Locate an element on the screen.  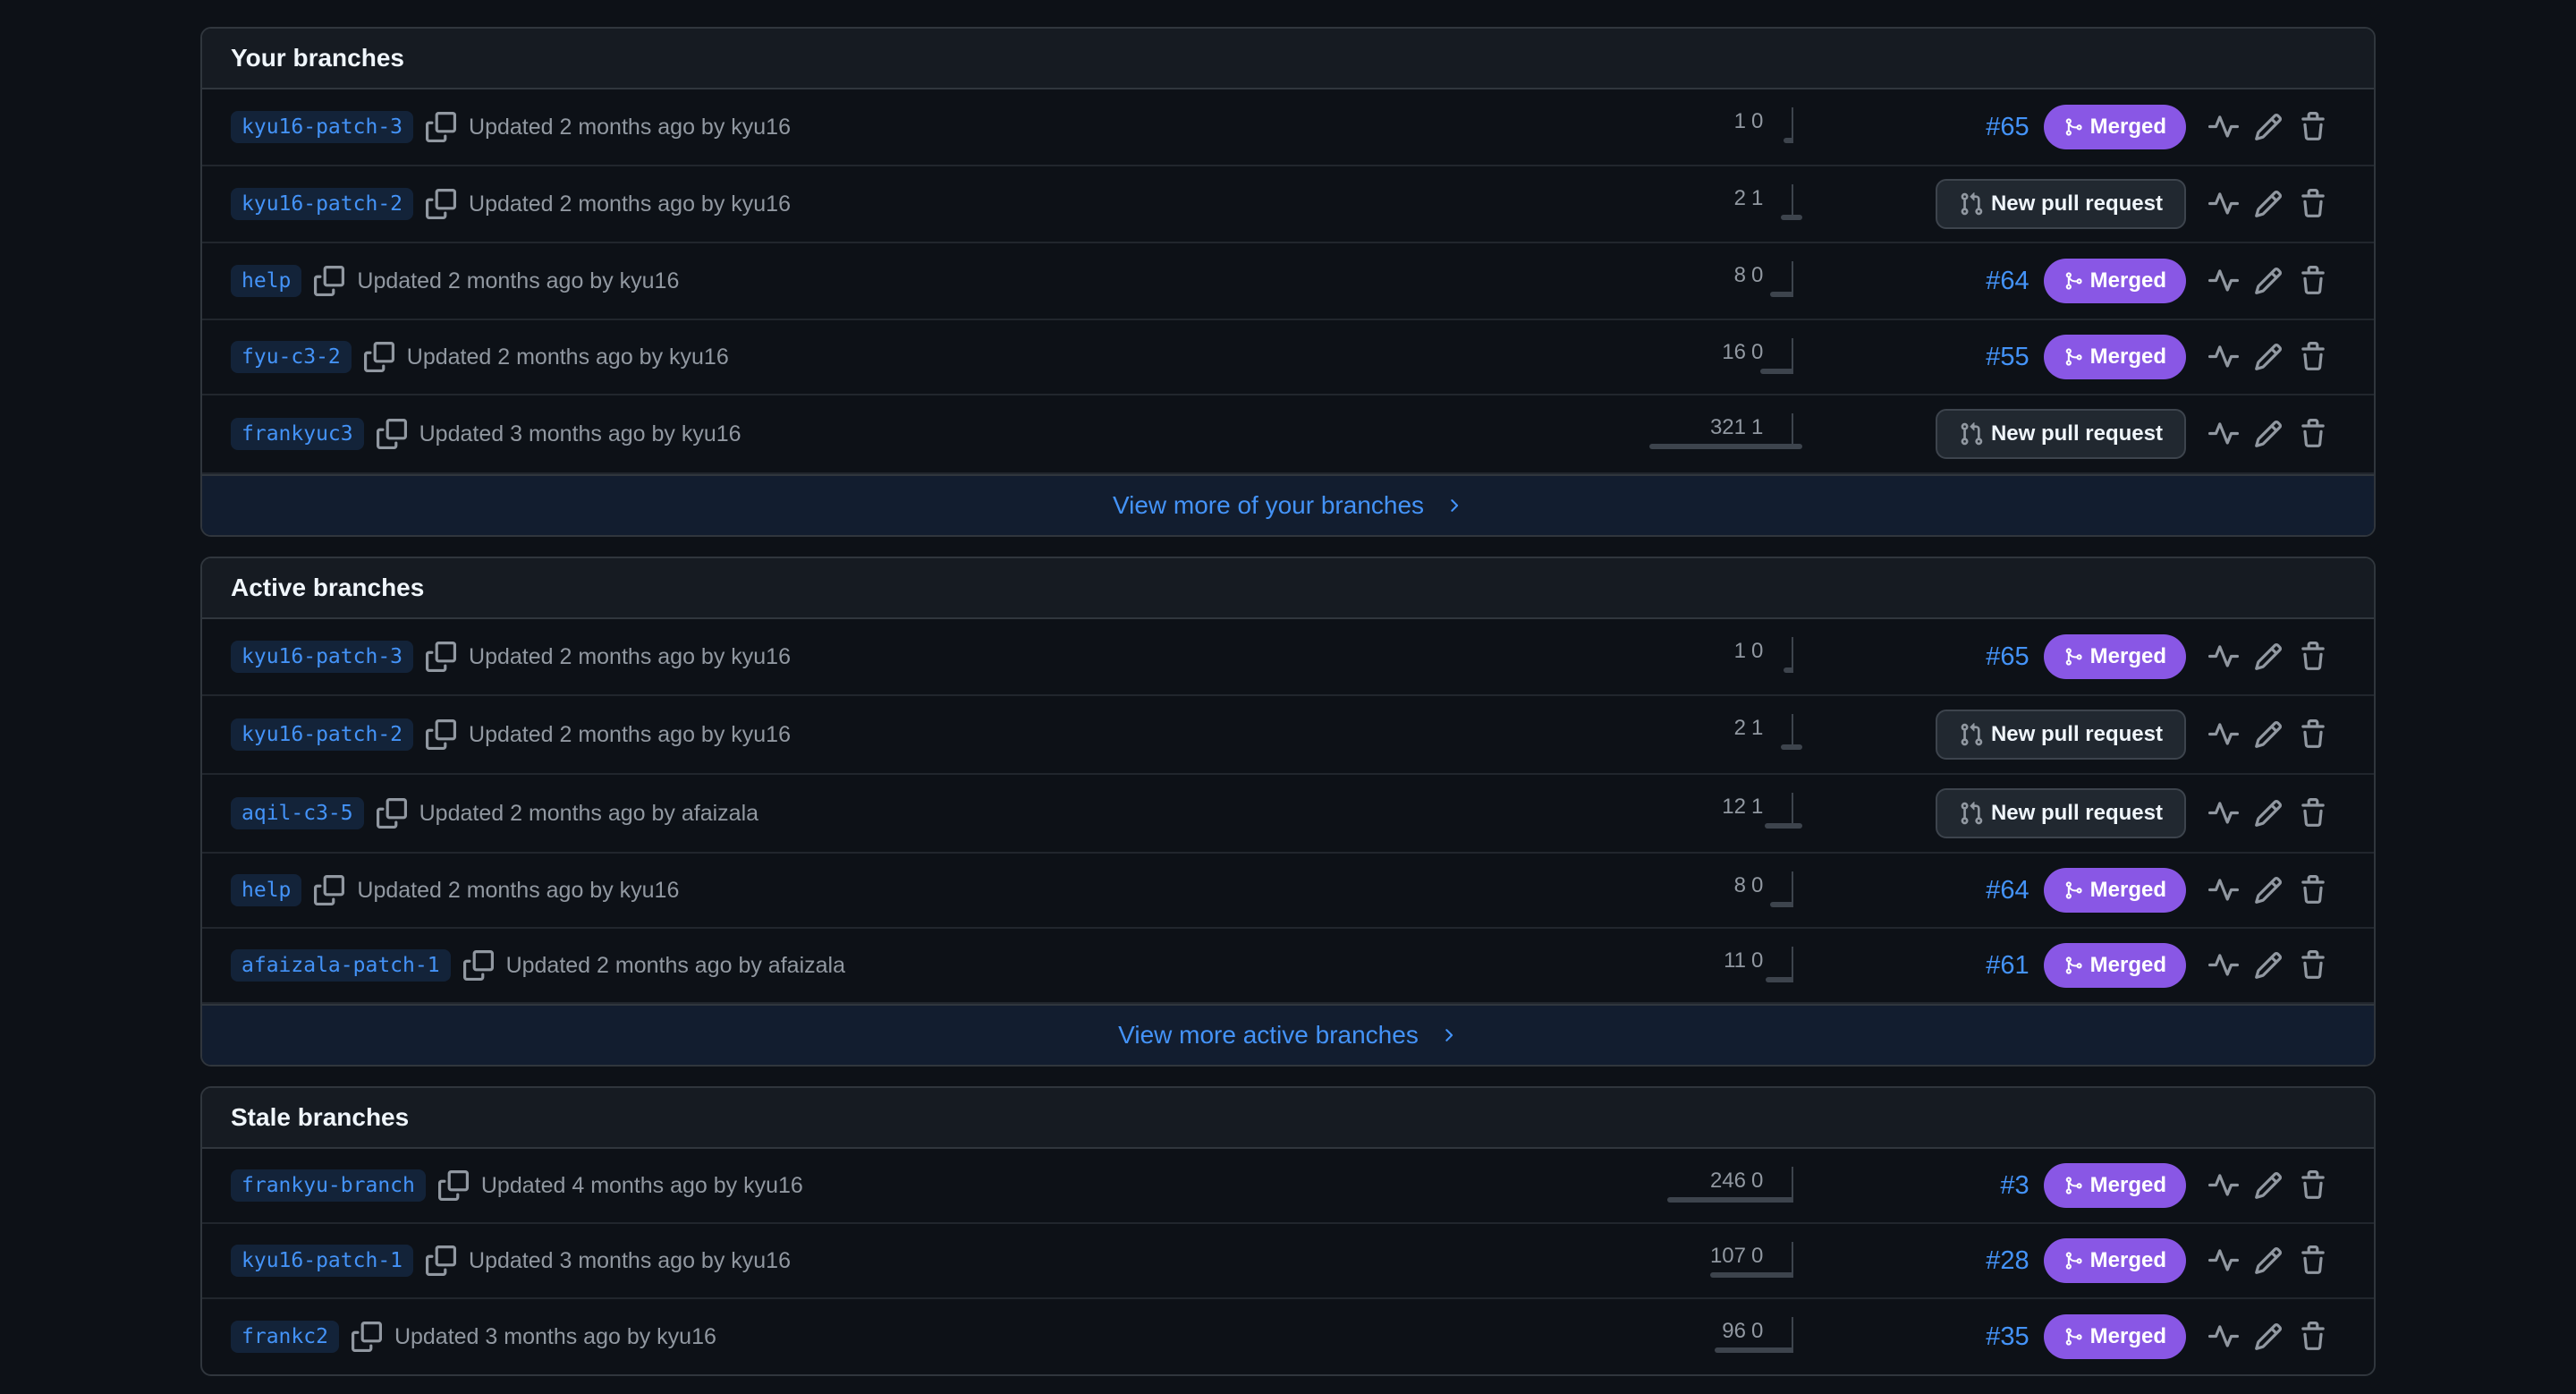
branch-pr-actions: #65 Merged is located at coordinates (2157, 656).